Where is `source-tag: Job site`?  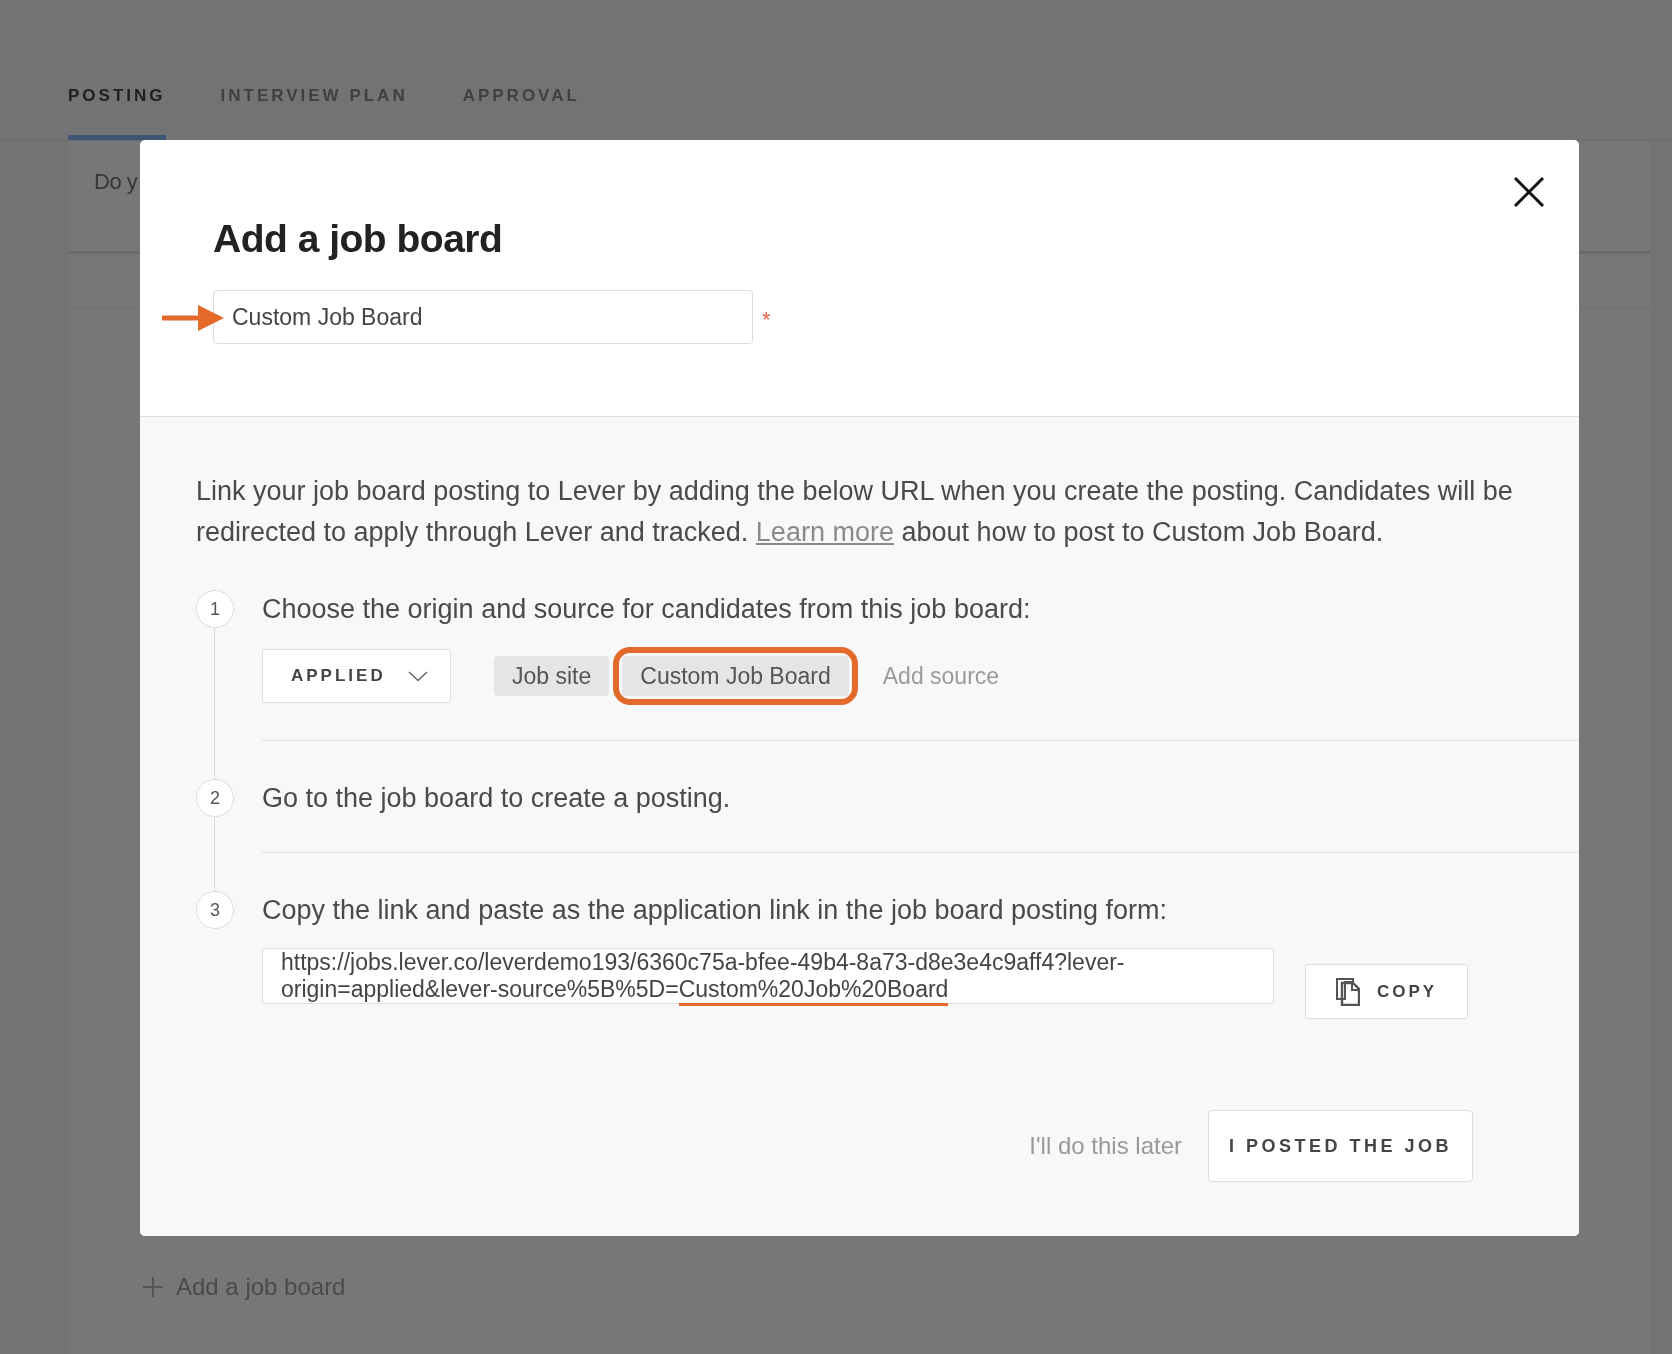 source-tag: Job site is located at coordinates (552, 676).